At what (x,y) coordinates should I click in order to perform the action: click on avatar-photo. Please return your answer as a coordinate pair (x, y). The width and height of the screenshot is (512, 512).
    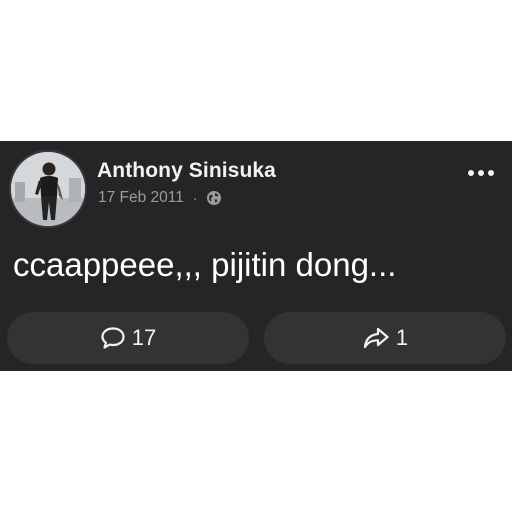
    Looking at the image, I should click on (48, 189).